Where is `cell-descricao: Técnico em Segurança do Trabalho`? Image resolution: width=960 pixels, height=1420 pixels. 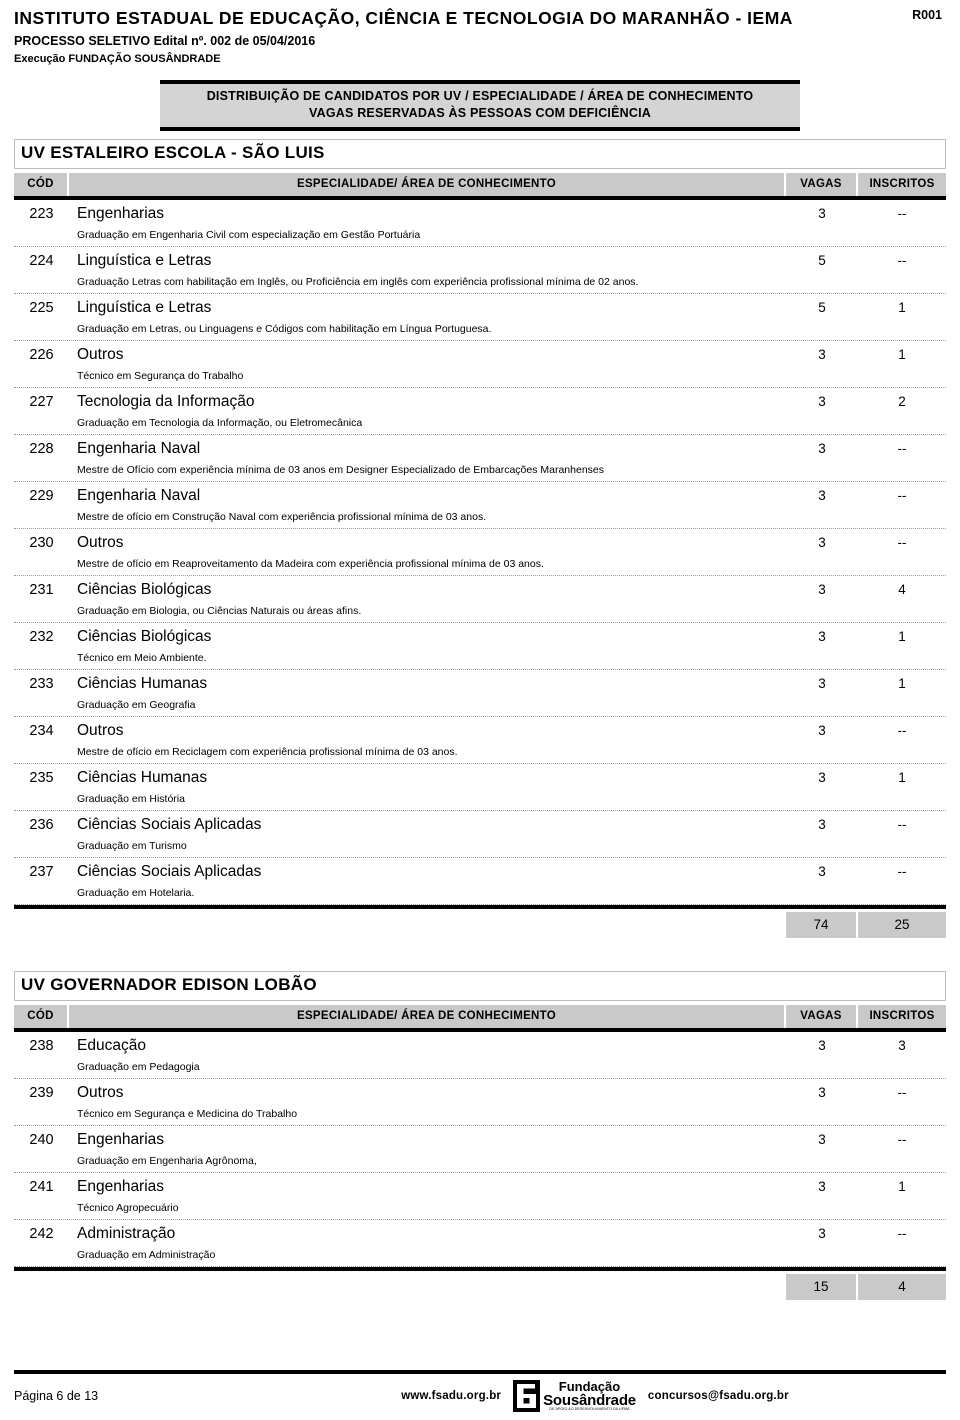 cell-descricao: Técnico em Segurança do Trabalho is located at coordinates (160, 375).